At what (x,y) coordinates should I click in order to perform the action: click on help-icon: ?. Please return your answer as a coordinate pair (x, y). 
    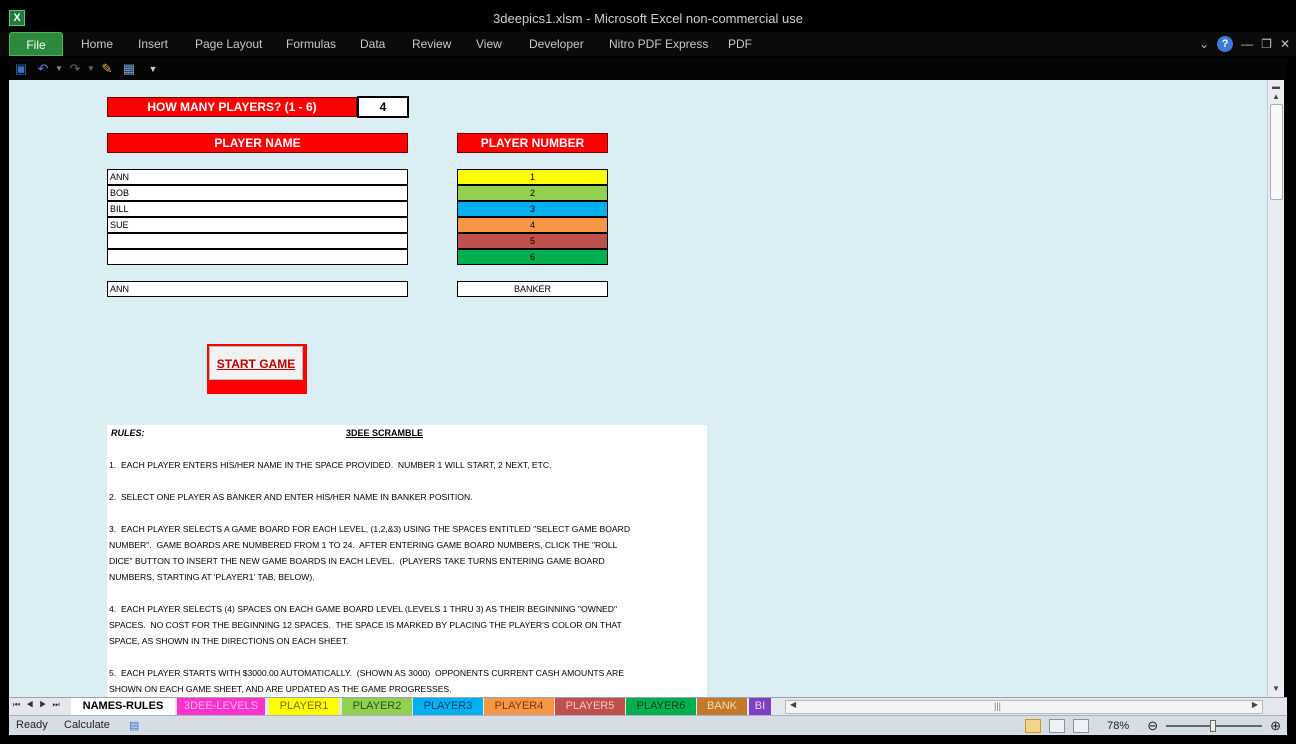
    Looking at the image, I should click on (1225, 44).